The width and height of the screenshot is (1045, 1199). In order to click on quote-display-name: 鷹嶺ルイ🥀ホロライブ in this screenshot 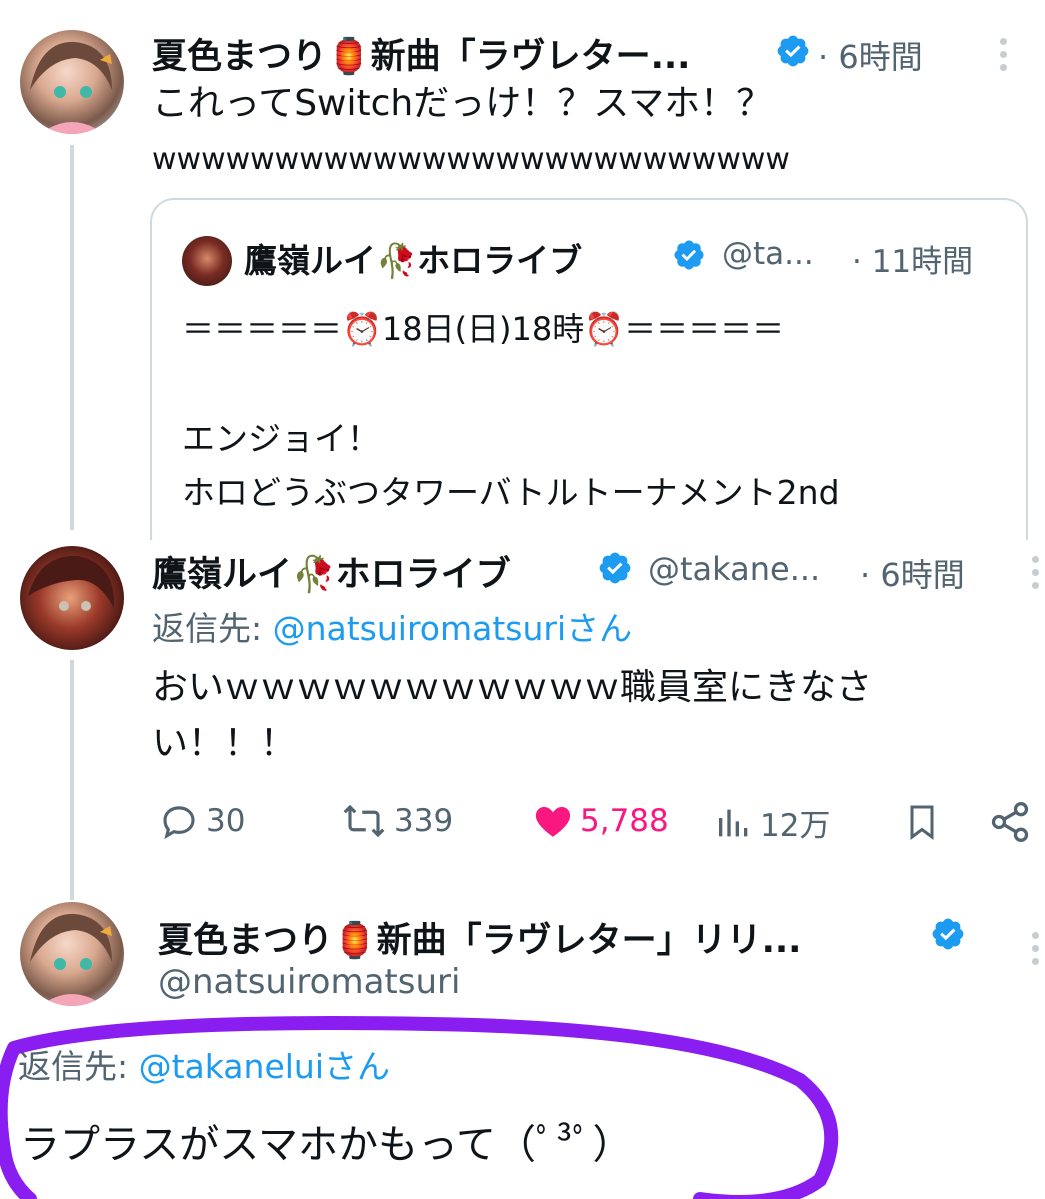, I will do `click(413, 260)`.